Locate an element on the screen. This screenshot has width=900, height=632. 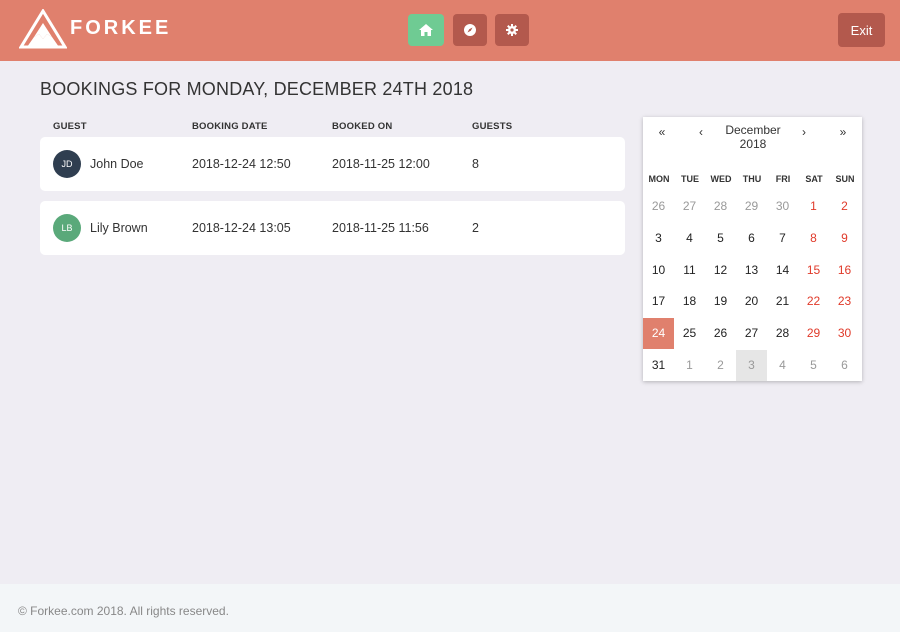
avatar: LB is located at coordinates (67, 228).